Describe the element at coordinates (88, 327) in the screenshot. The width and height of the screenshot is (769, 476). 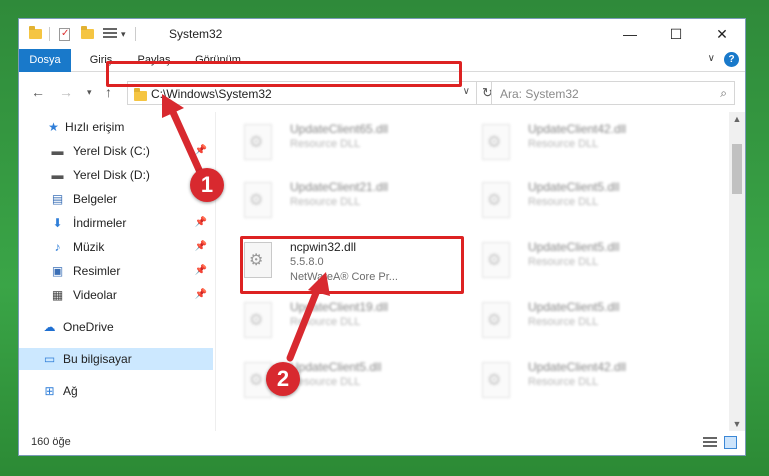
I see `sidebar-item-label: OneDrive` at that location.